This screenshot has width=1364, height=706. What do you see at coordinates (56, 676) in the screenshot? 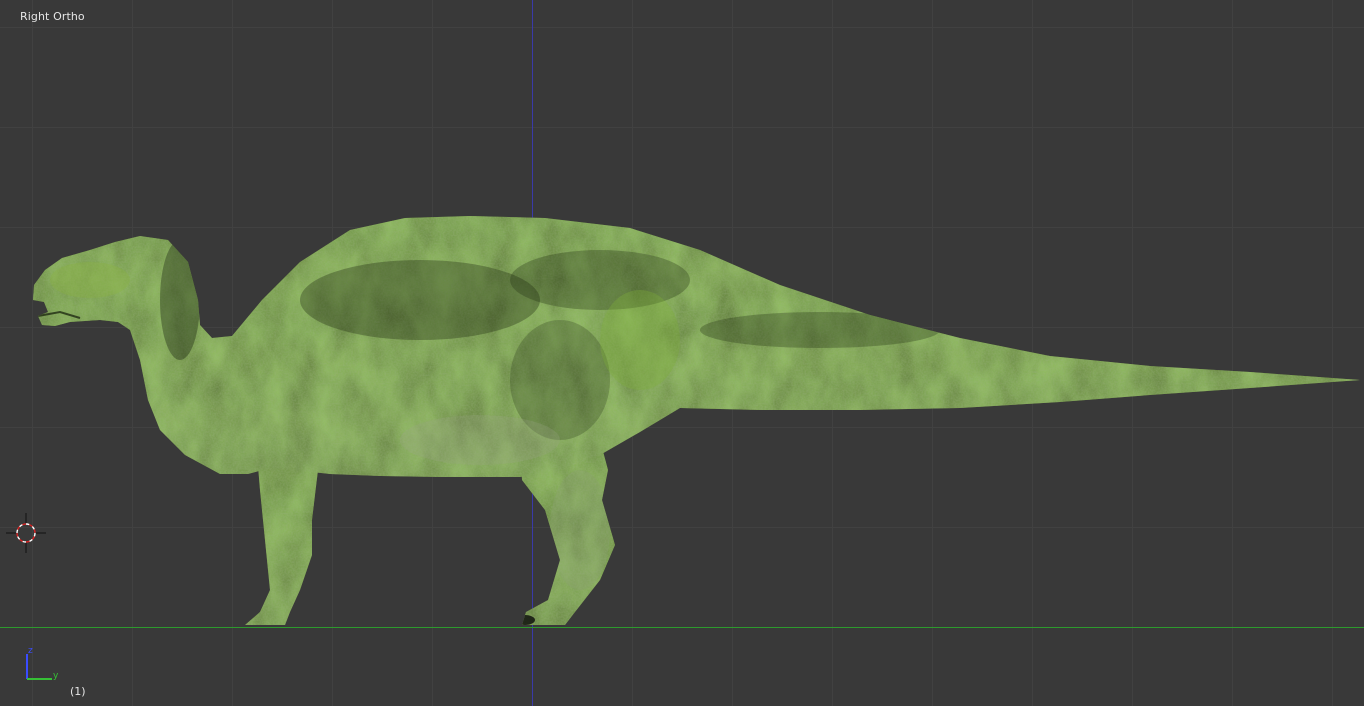
I see `gizmo-y-label: y` at bounding box center [56, 676].